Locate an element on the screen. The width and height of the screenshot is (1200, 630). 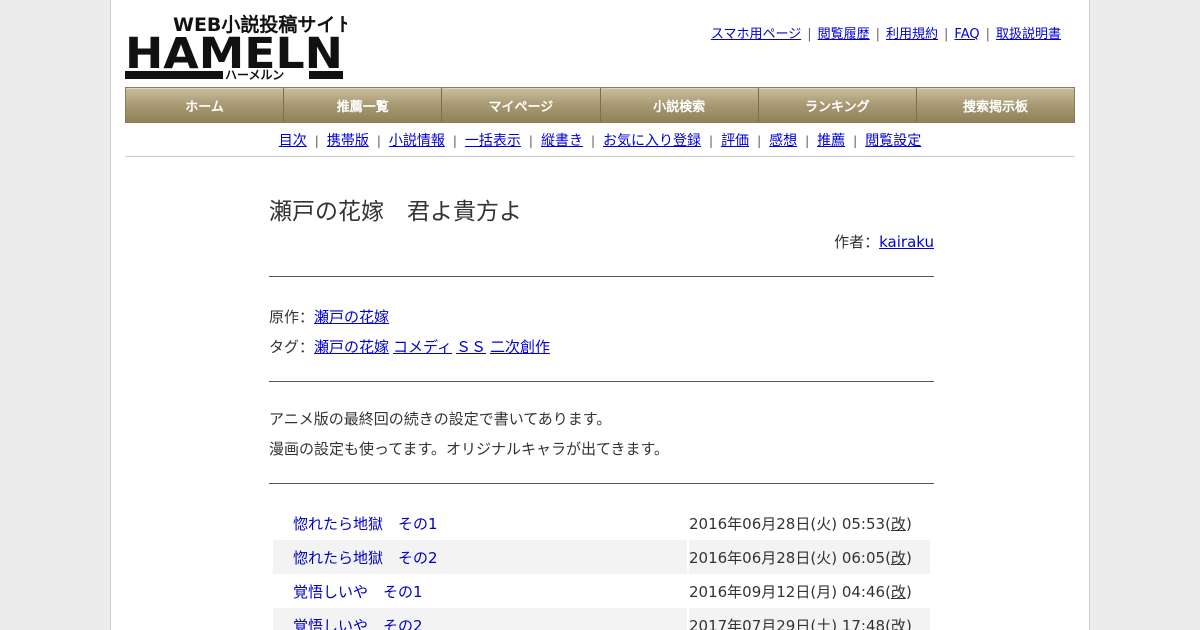
nav-ranking-button: ランキング is located at coordinates (837, 105).